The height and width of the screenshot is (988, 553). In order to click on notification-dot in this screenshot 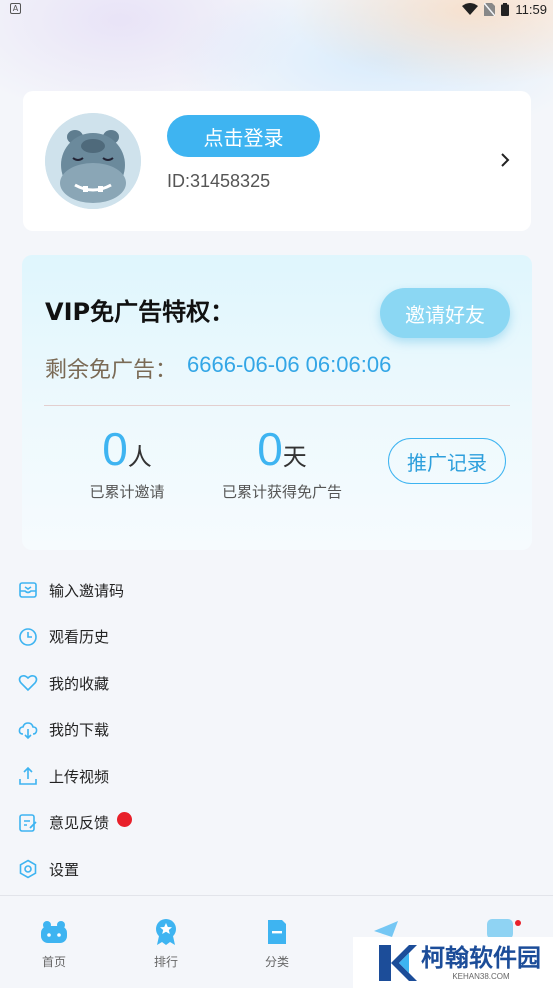, I will do `click(125, 820)`.